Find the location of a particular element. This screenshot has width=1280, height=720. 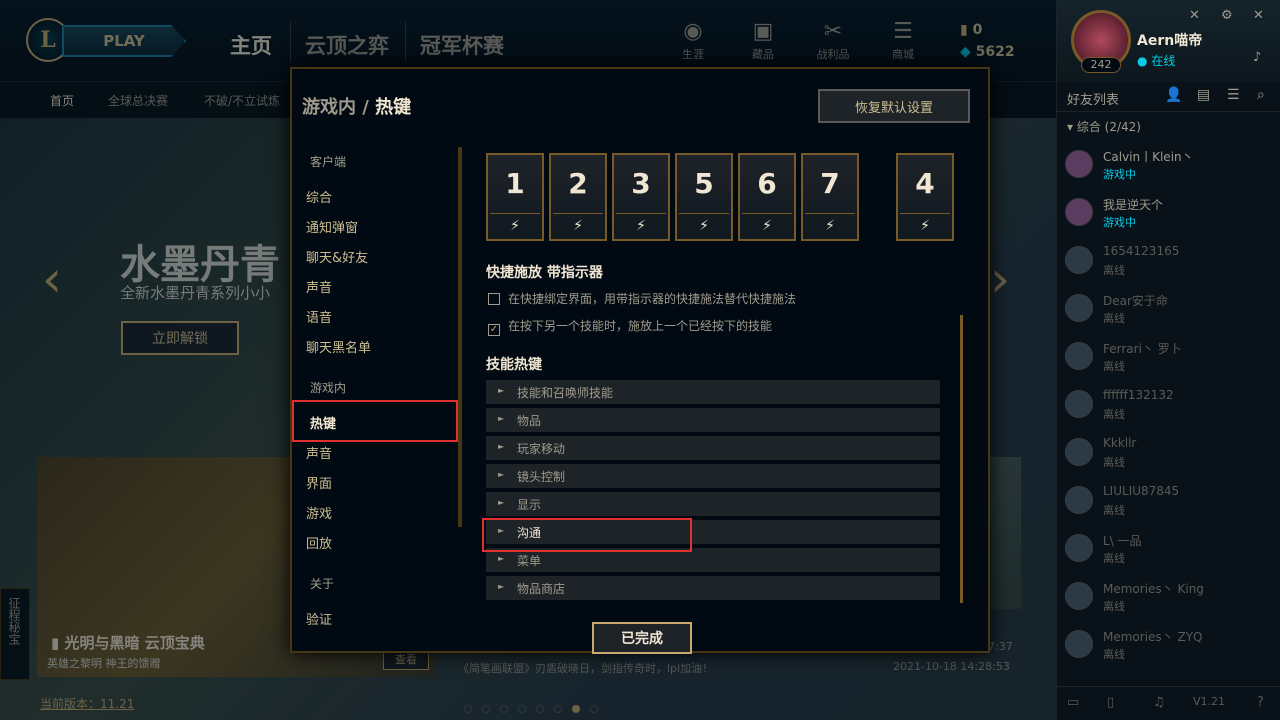

key-slot-5: 5 ⚡ is located at coordinates (704, 197).